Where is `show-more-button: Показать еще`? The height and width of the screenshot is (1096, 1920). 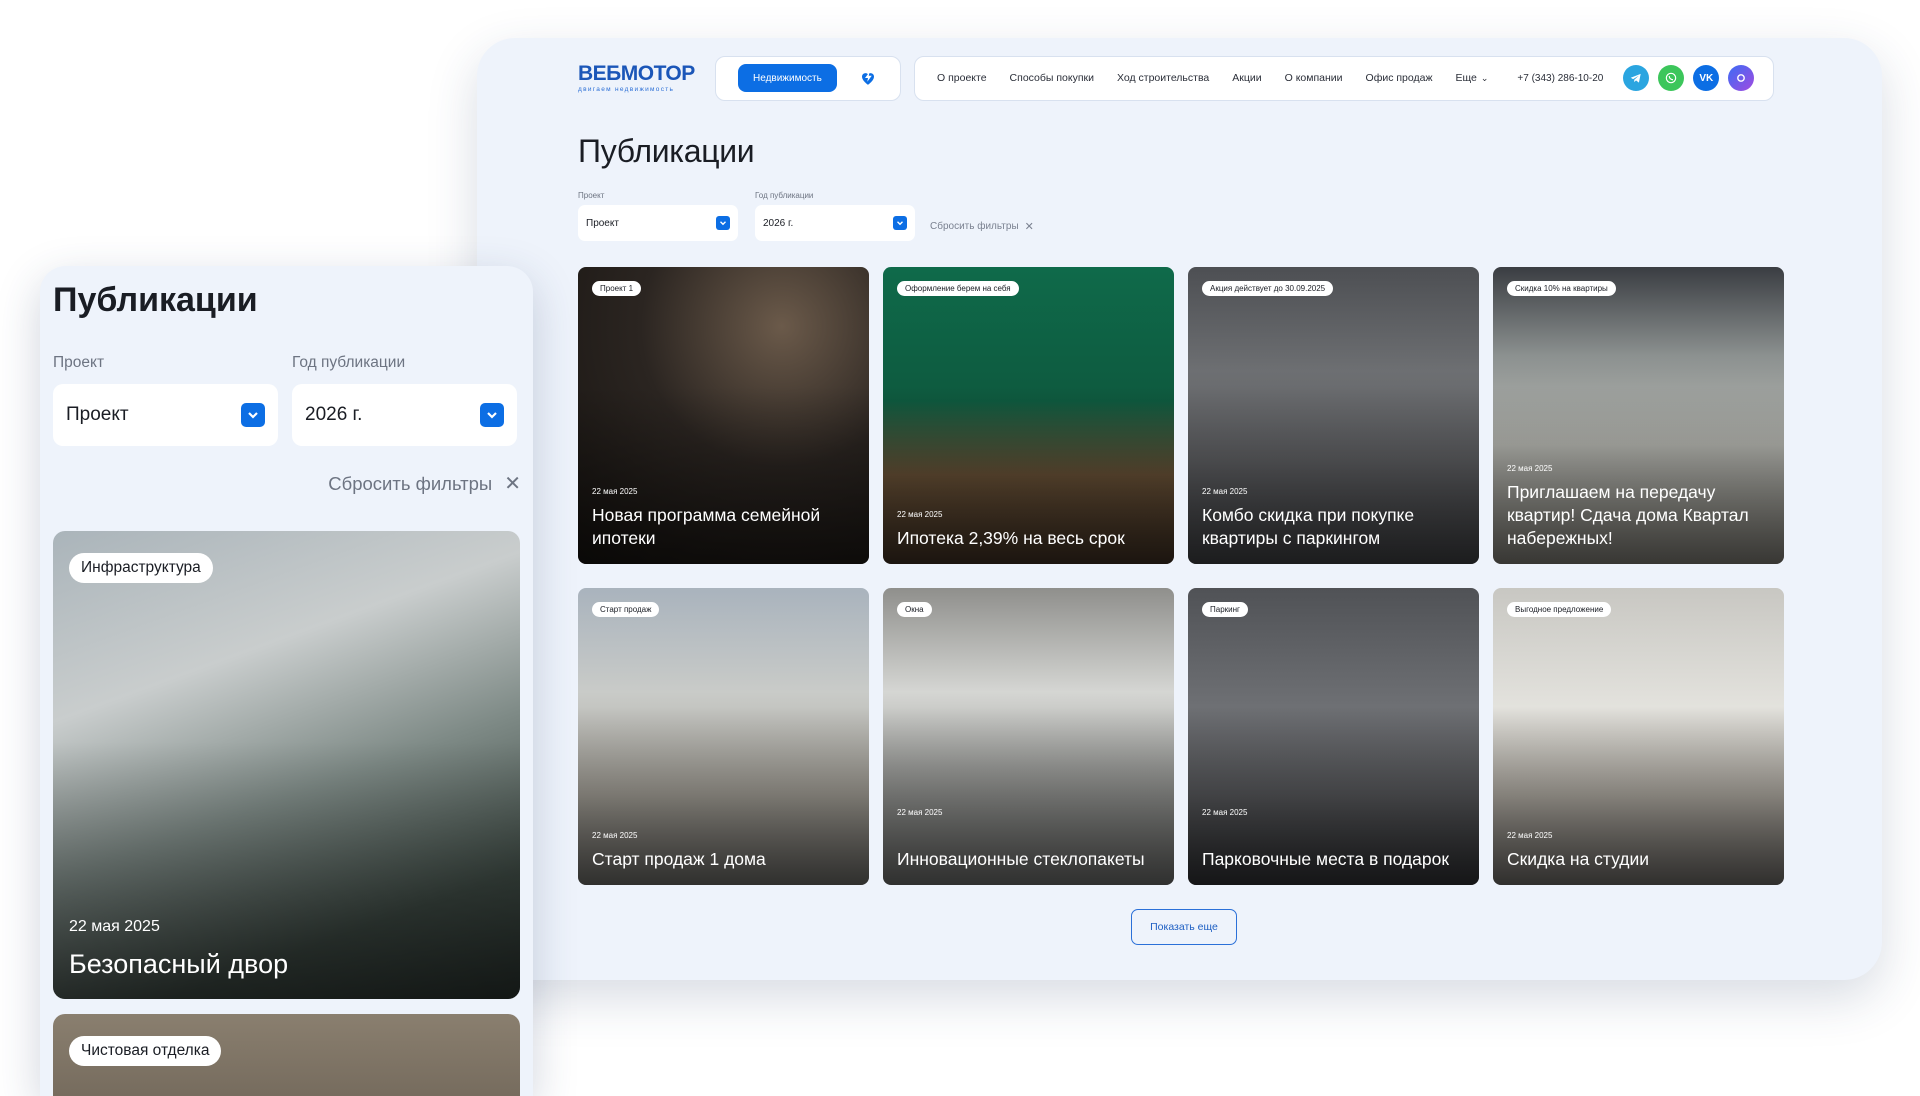
show-more-button: Показать еще is located at coordinates (1184, 927).